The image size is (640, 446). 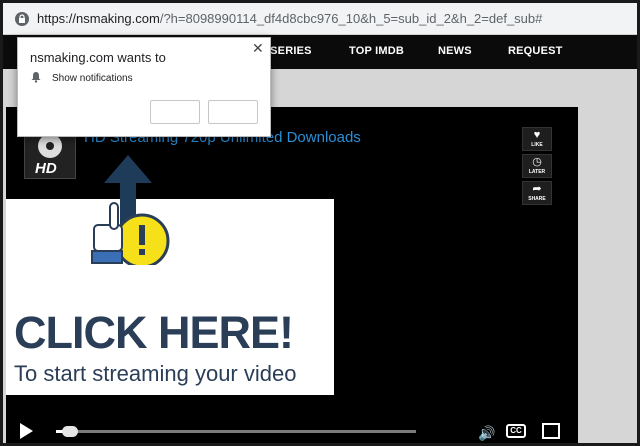 What do you see at coordinates (92, 78) in the screenshot?
I see `permission-text: Show notifications` at bounding box center [92, 78].